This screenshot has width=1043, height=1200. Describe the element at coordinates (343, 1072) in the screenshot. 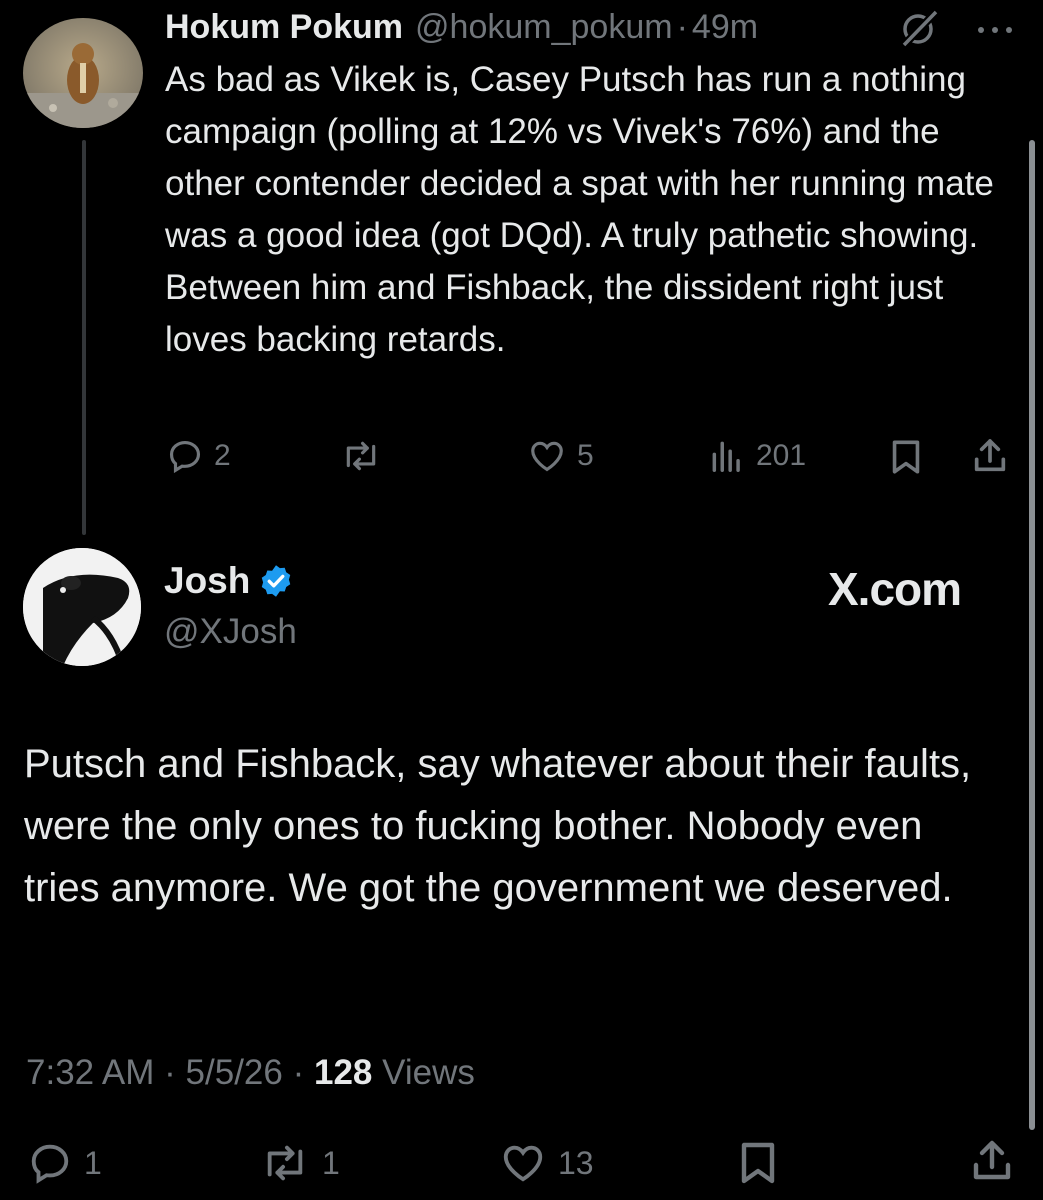

I see `reply-views-count: 128` at that location.